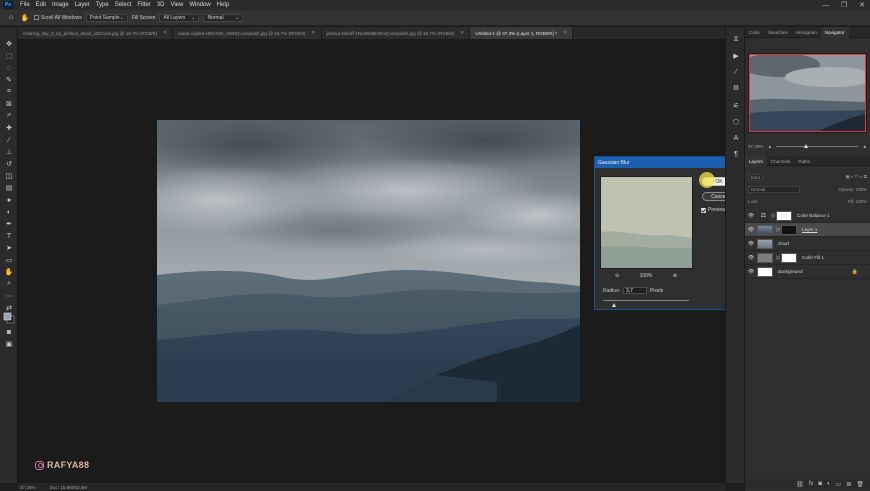 The width and height of the screenshot is (870, 491). I want to click on blur-tool-icon: ●, so click(9, 200).